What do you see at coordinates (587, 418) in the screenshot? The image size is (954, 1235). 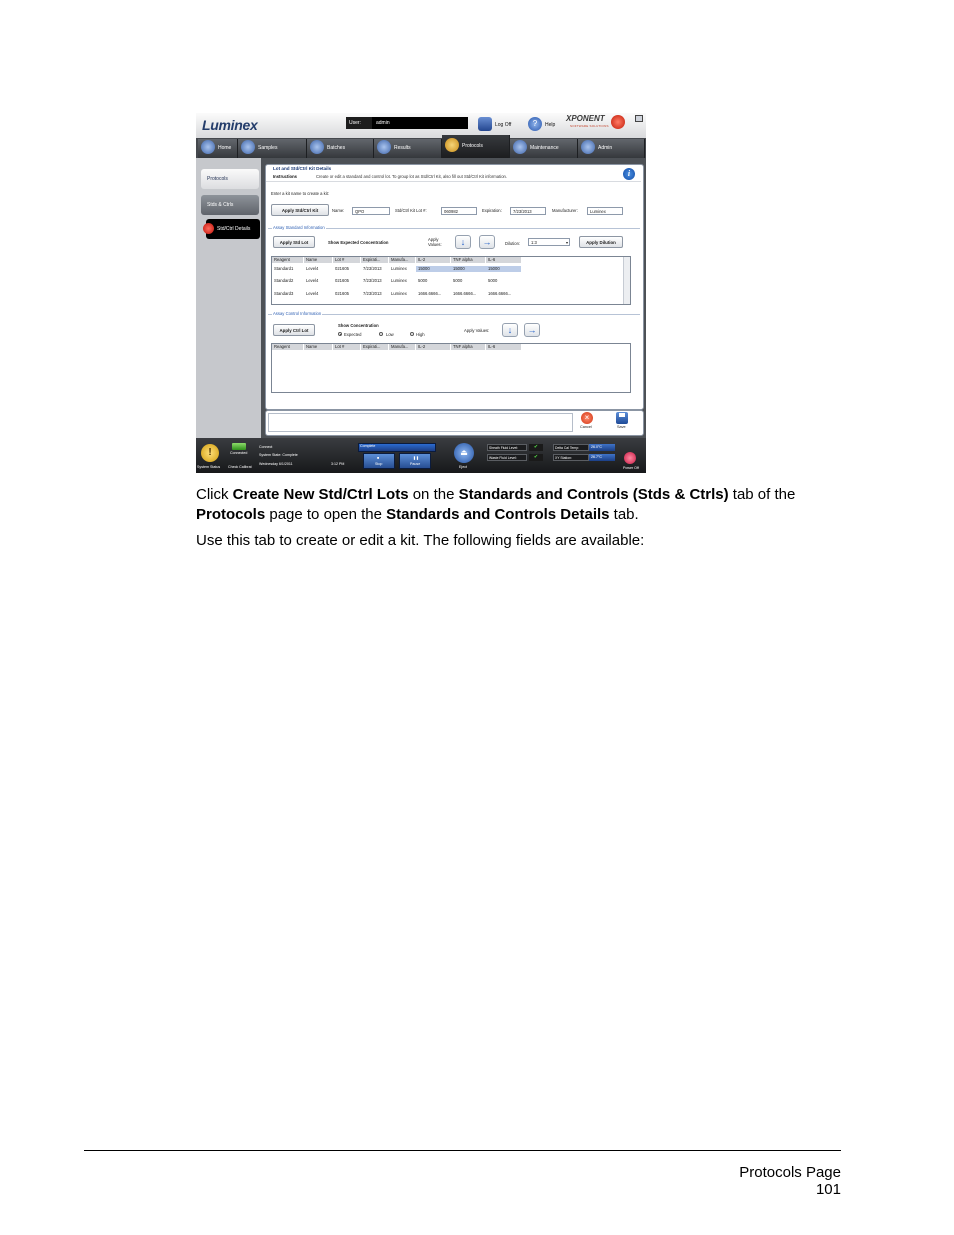 I see `cancel-icon: ×` at bounding box center [587, 418].